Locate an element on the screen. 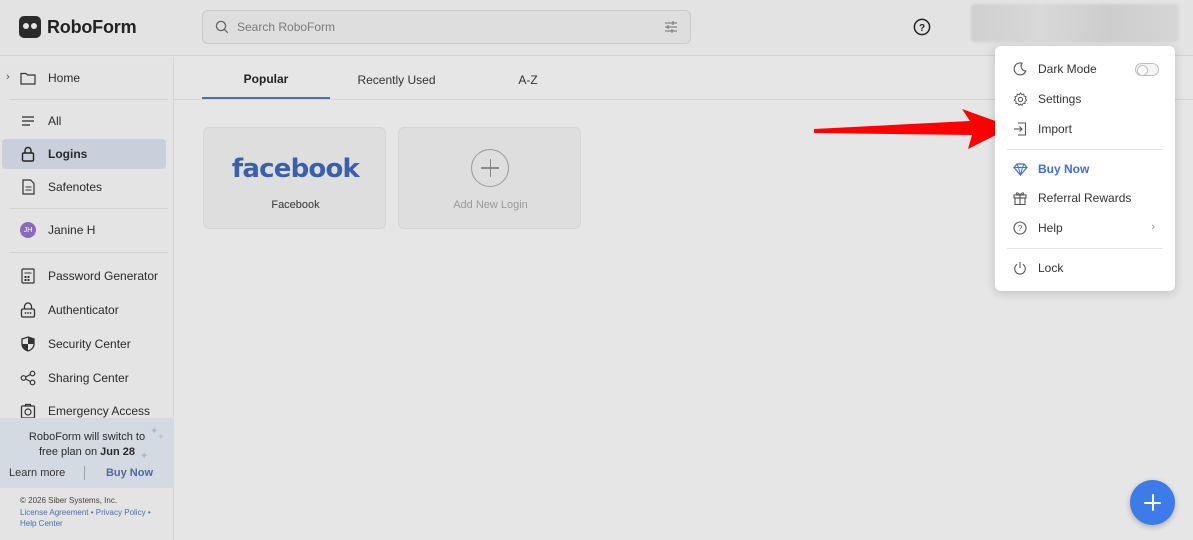 The width and height of the screenshot is (1193, 540). menu-item-buy-now: Buy Now is located at coordinates (1085, 169).